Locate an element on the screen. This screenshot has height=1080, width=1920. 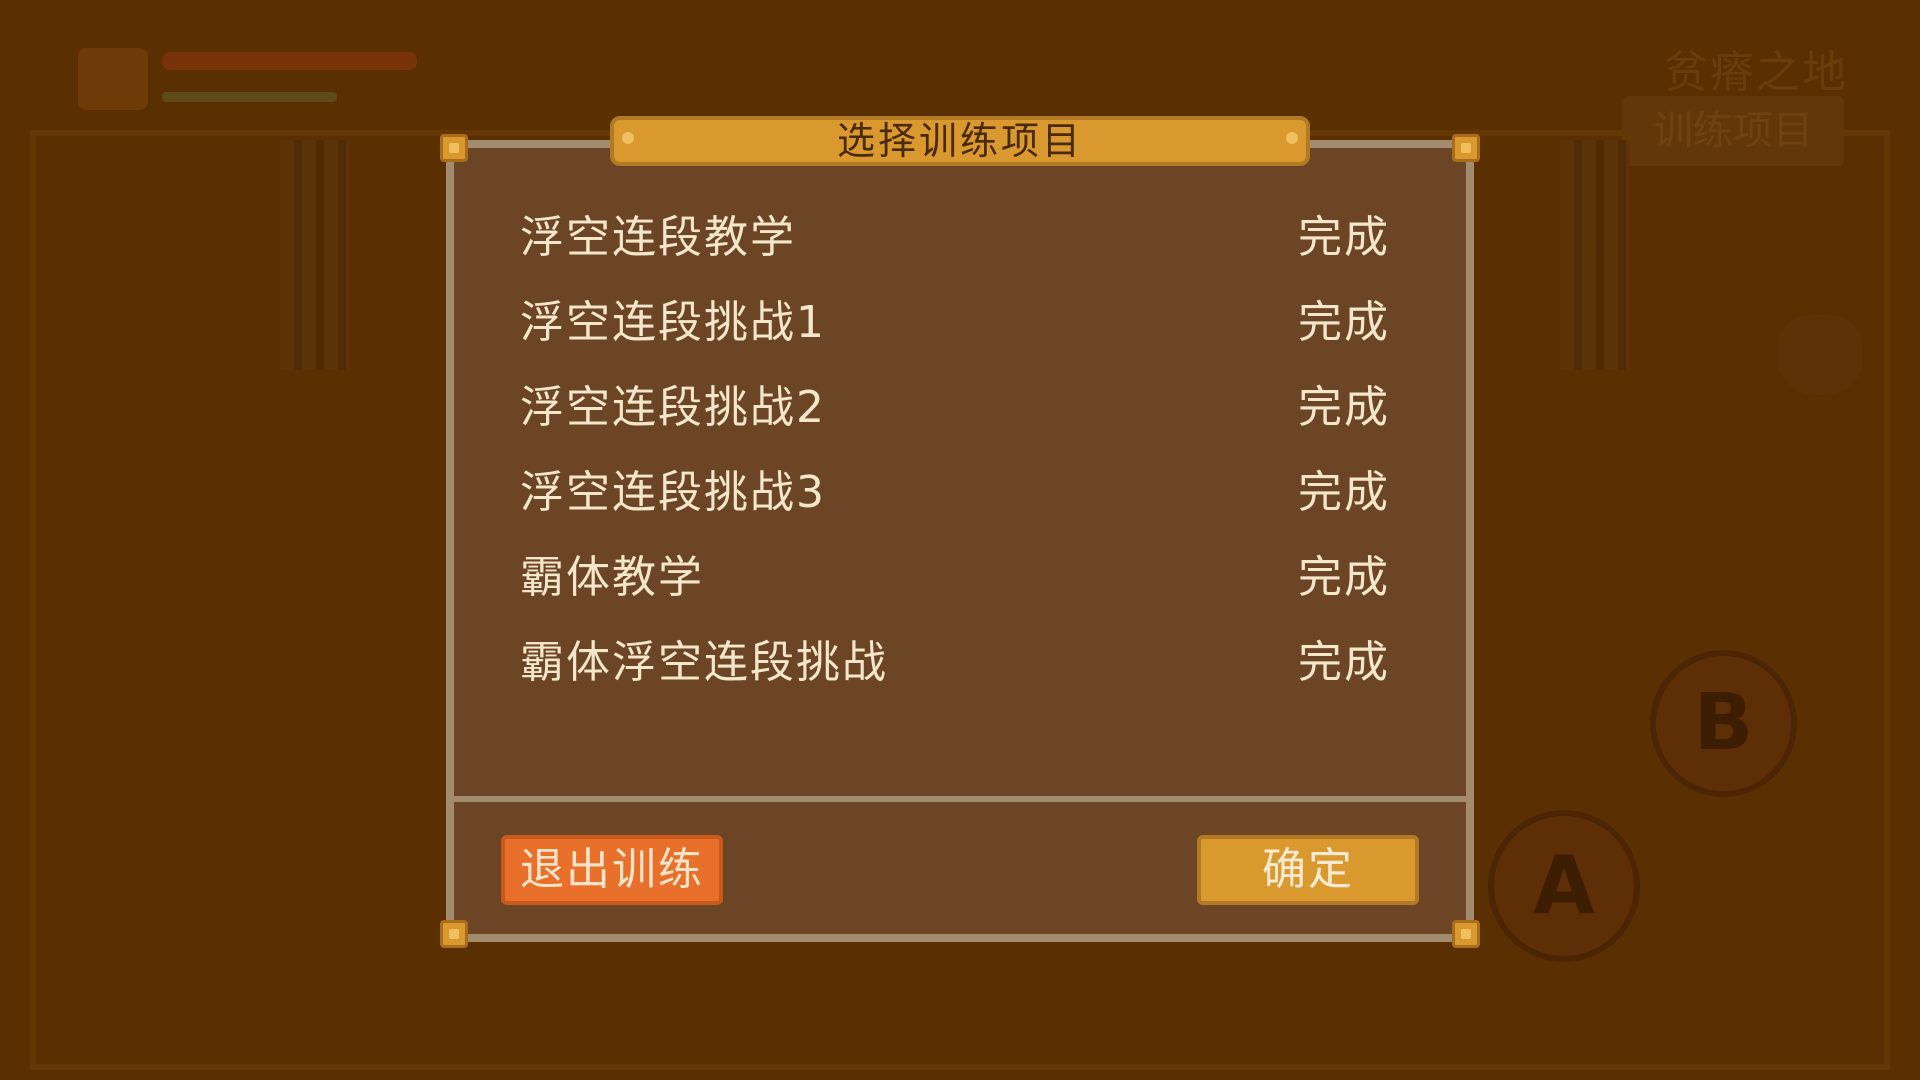
item-name: 浮空连段挑战3 is located at coordinates (673, 492).